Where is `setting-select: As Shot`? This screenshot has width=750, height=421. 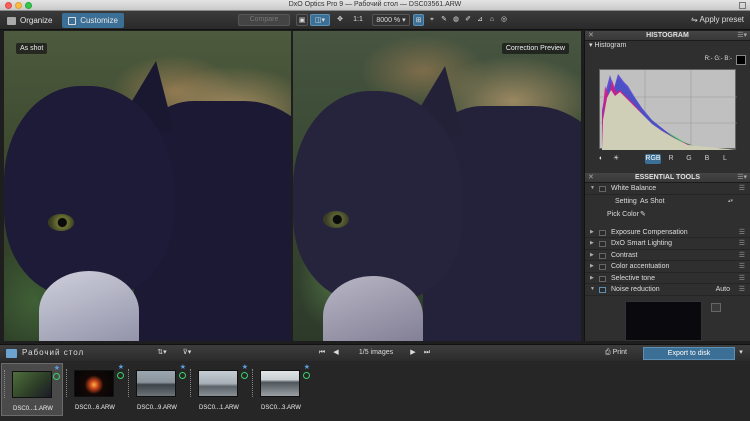
setting-select: As Shot is located at coordinates (687, 201).